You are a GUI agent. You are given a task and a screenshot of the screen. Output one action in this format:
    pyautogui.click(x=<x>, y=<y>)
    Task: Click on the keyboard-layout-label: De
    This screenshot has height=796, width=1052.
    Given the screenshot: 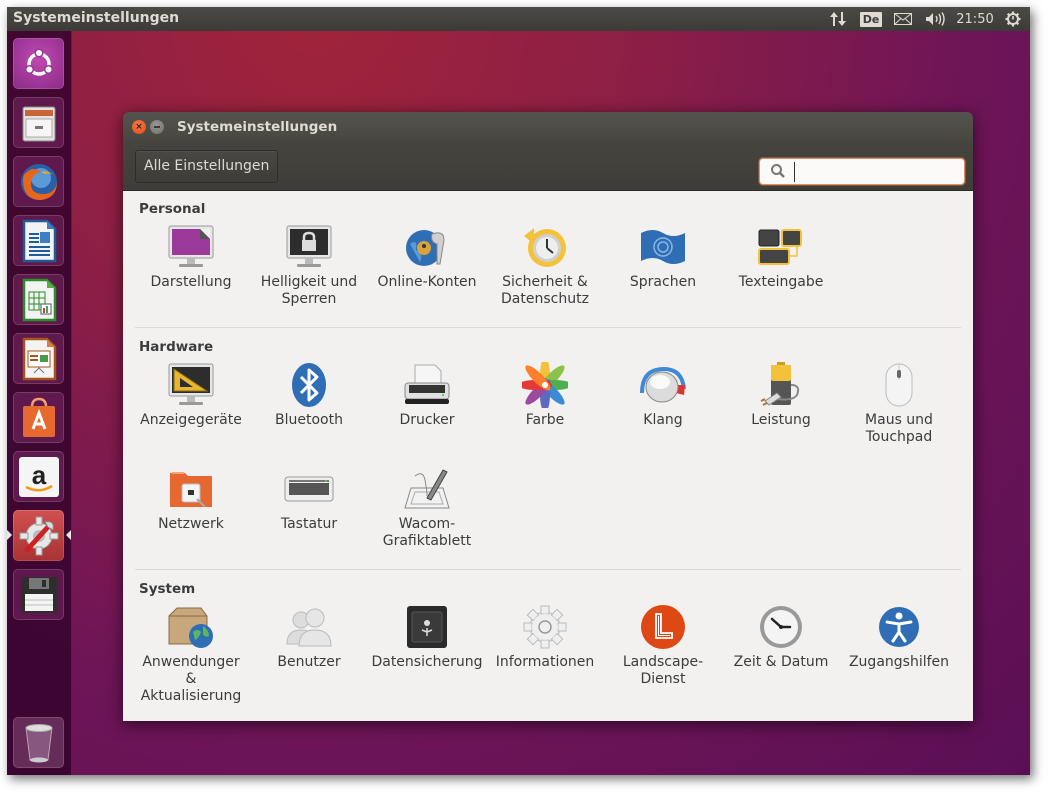 What is the action you would take?
    pyautogui.click(x=871, y=19)
    